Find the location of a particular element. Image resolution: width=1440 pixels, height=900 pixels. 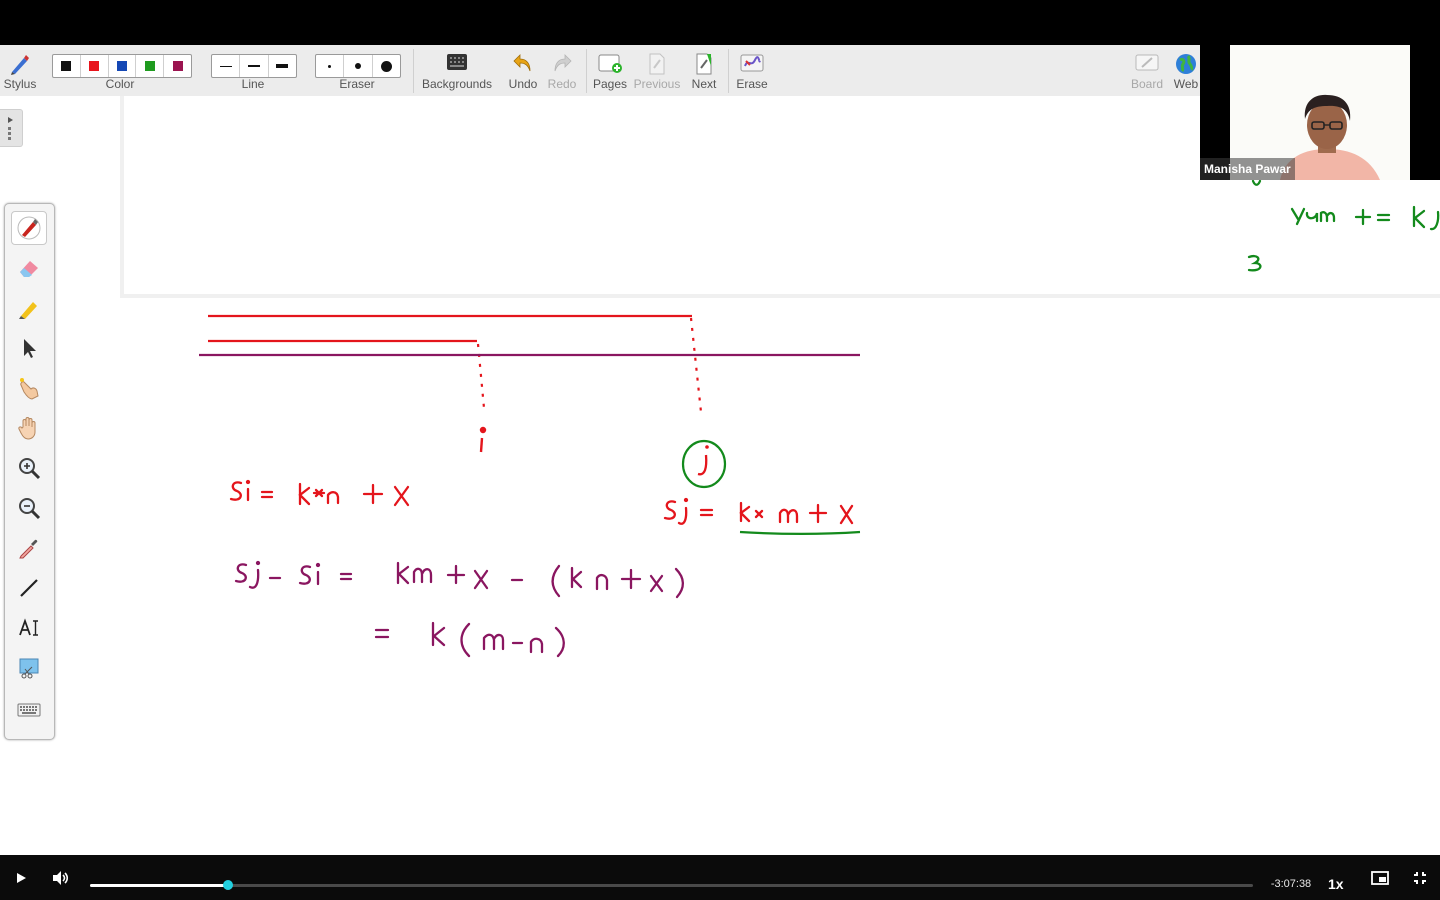

text-icon is located at coordinates (28, 627).